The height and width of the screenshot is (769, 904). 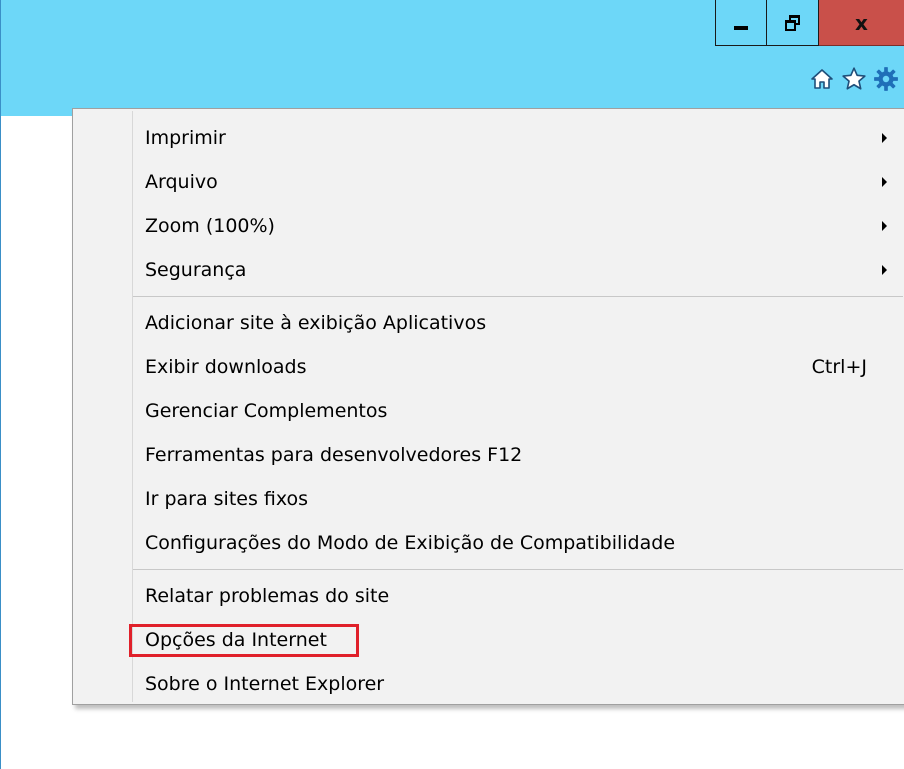 I want to click on caption-buttons: x, so click(x=809, y=24).